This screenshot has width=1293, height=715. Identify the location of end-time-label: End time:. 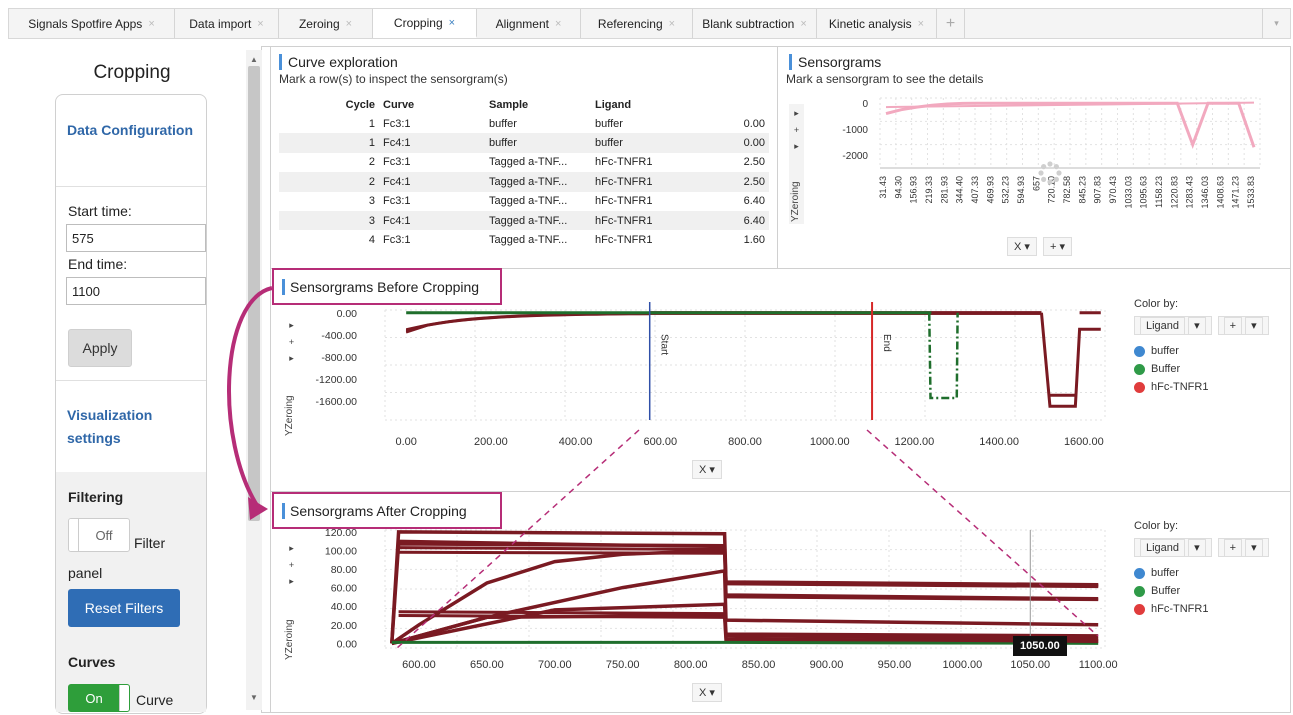
(98, 264).